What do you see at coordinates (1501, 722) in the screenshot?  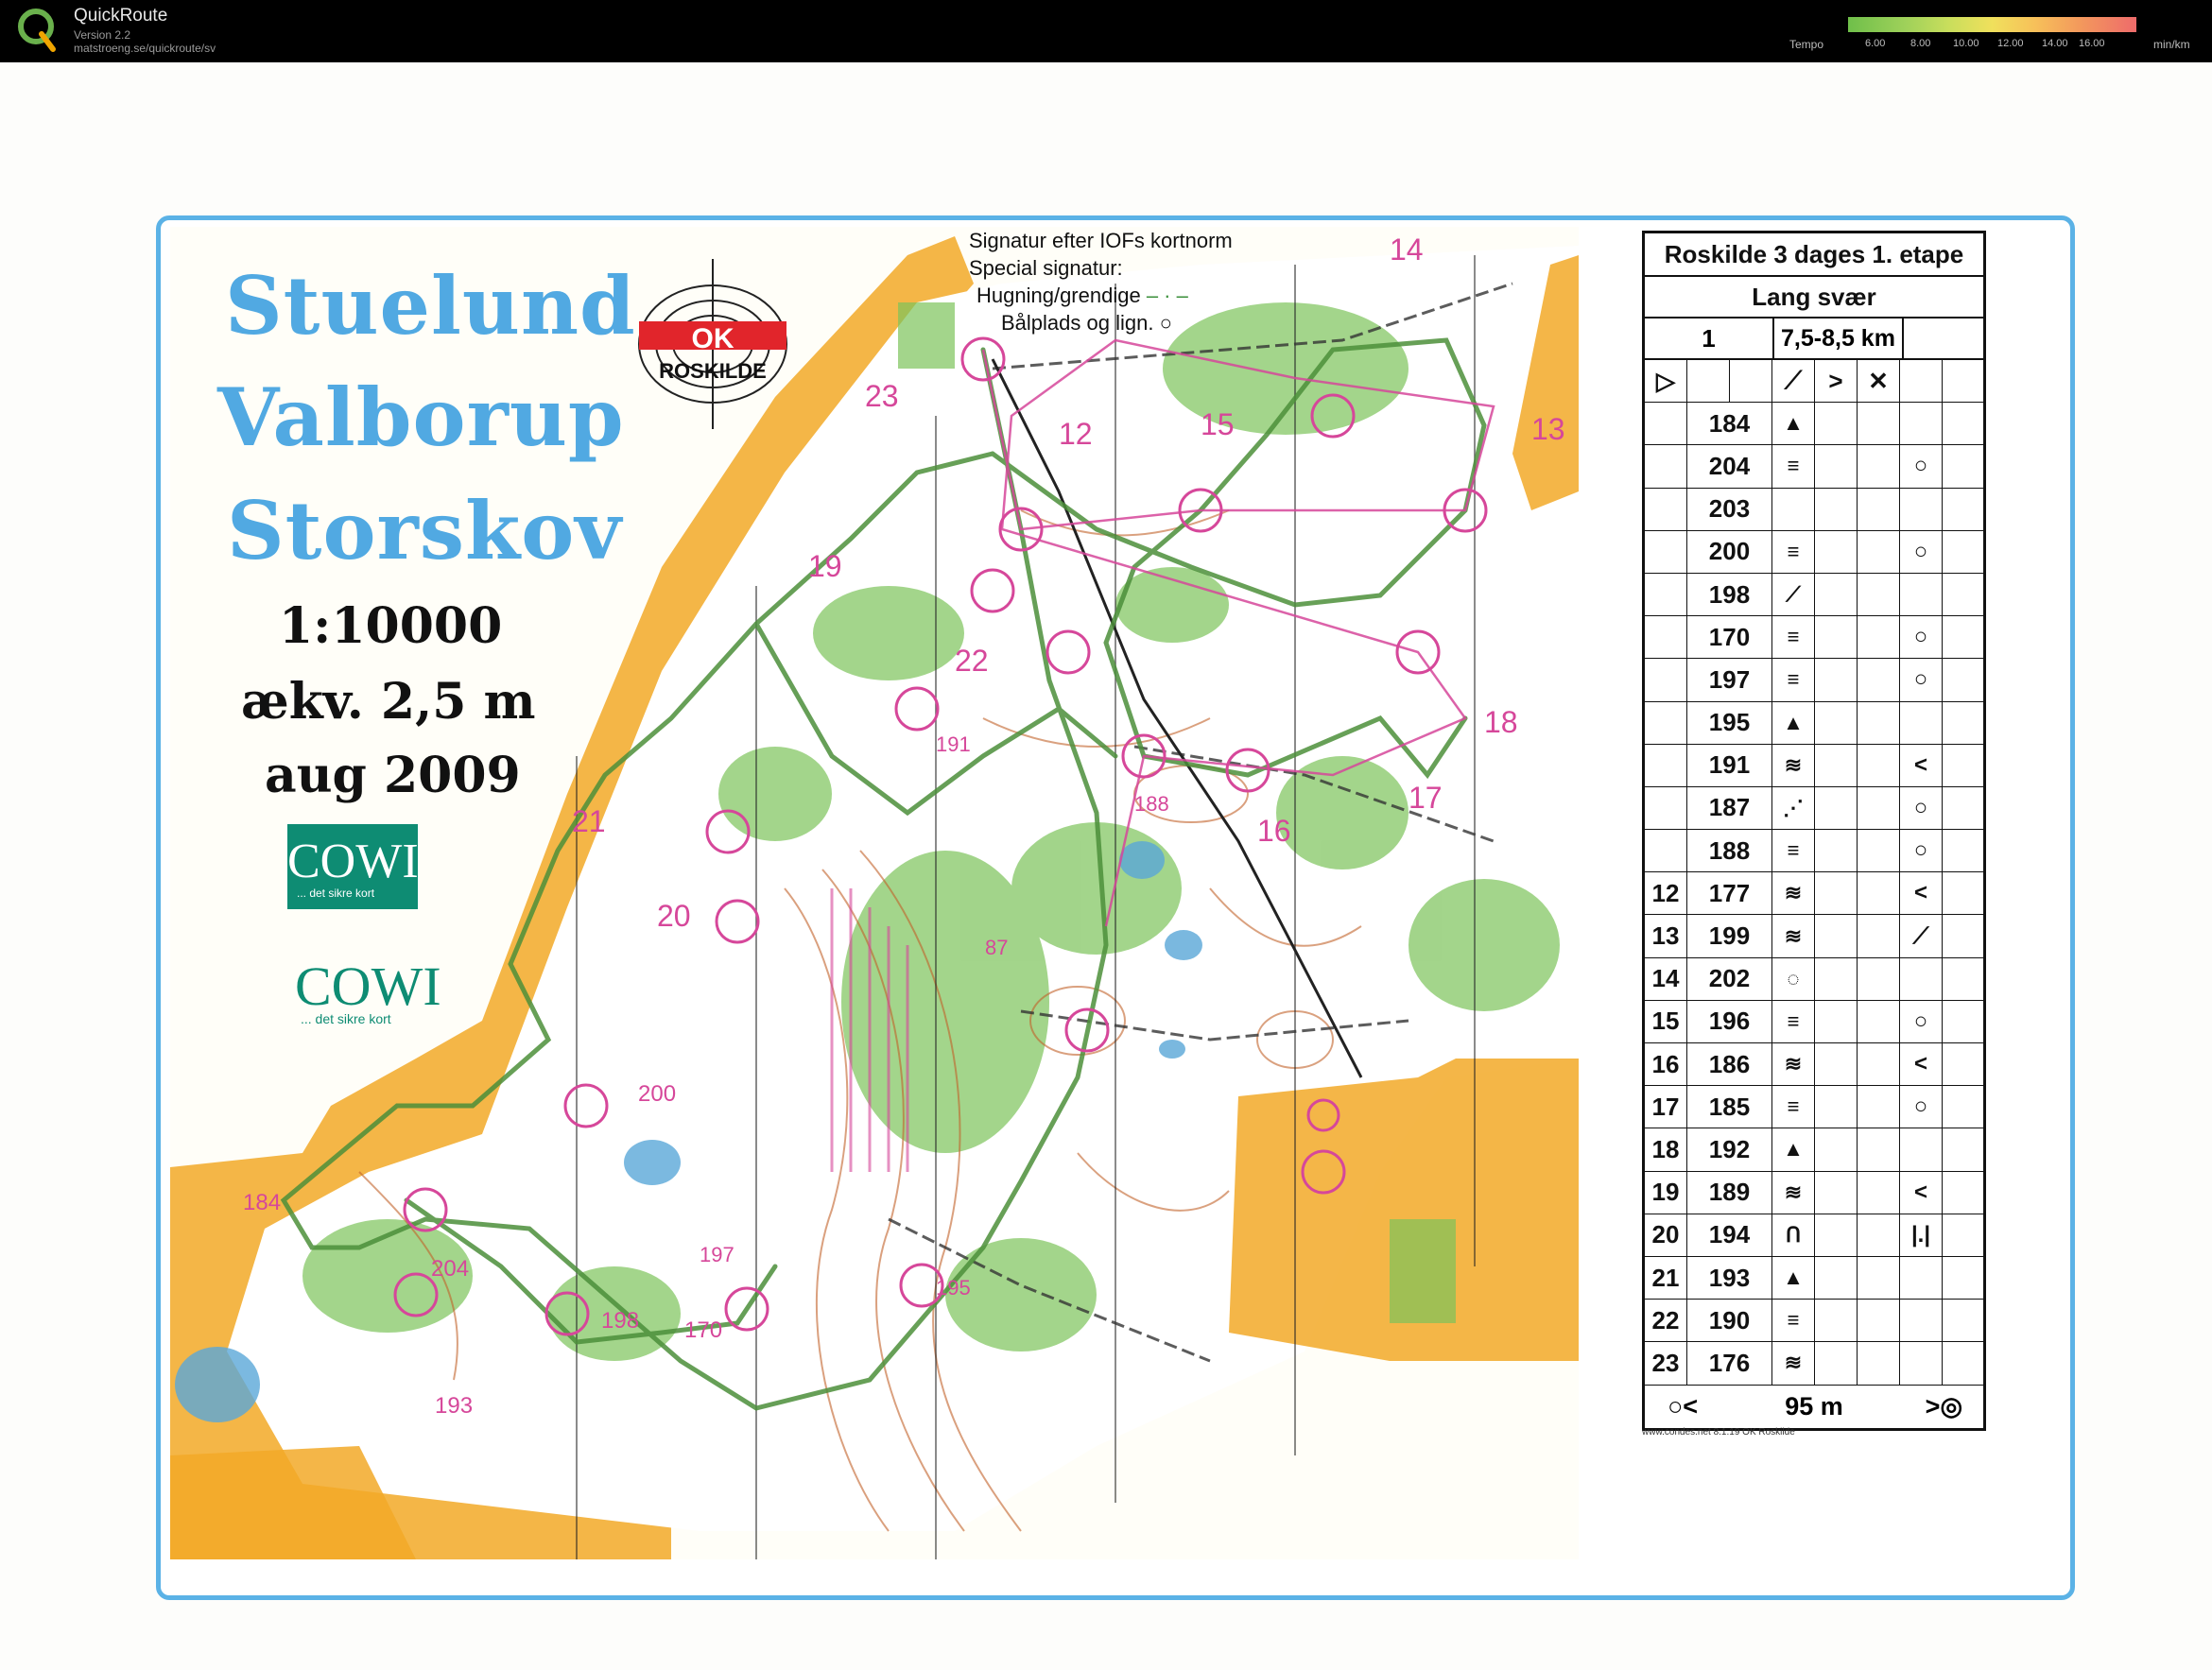 I see `control-label: 18` at bounding box center [1501, 722].